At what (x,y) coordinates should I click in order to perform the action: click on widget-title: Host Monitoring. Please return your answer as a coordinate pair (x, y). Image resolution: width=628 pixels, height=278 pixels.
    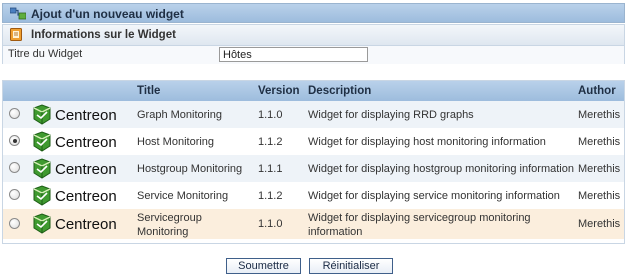
    Looking at the image, I should click on (176, 142).